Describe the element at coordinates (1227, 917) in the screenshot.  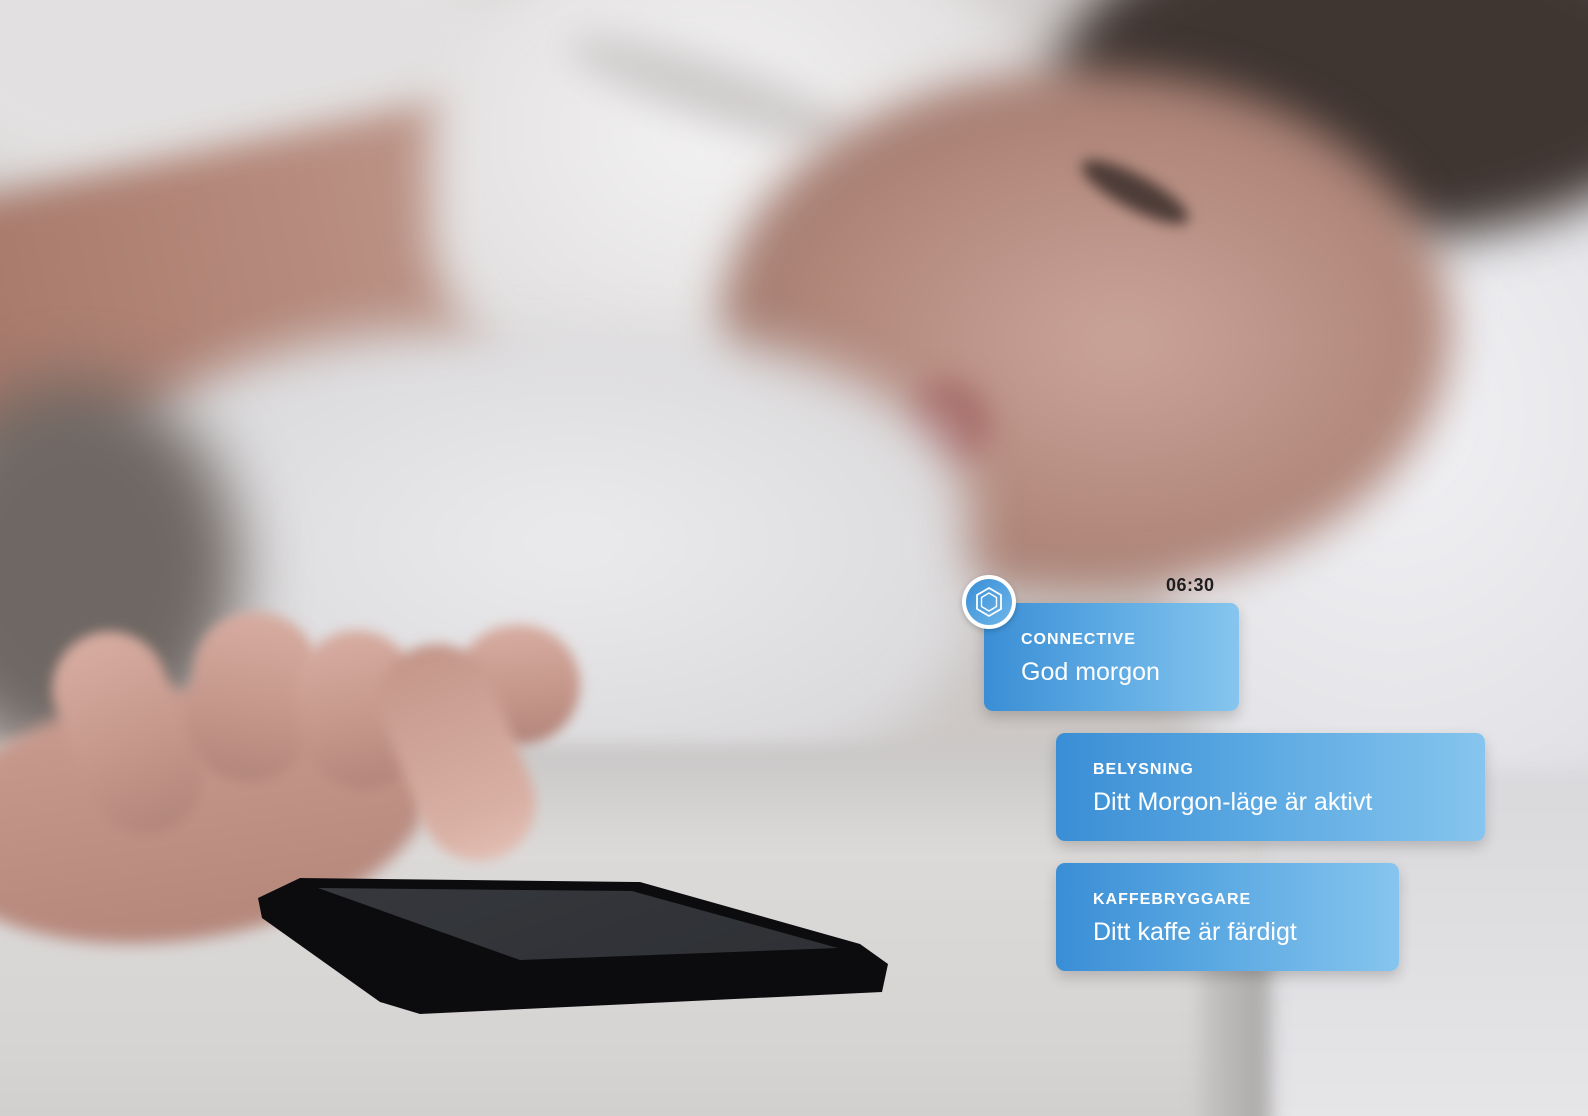
I see `notification-kaffebryggare: KAFFEBRYGGARE Ditt kaffe är färdigt` at that location.